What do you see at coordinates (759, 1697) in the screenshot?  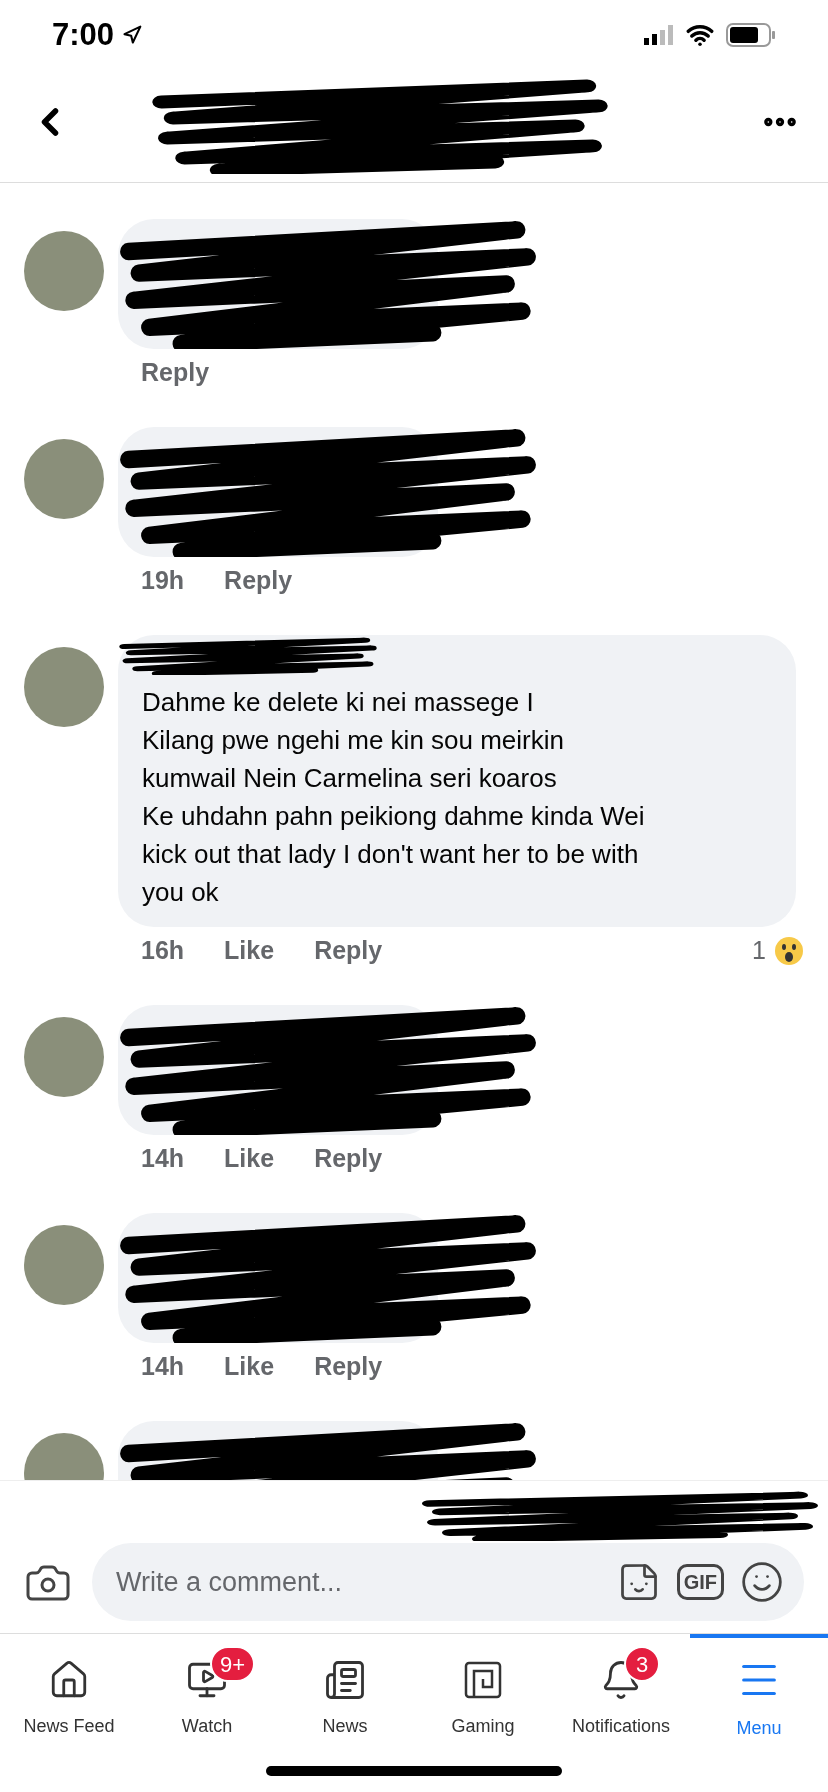 I see `tab-bar-item: Menu` at bounding box center [759, 1697].